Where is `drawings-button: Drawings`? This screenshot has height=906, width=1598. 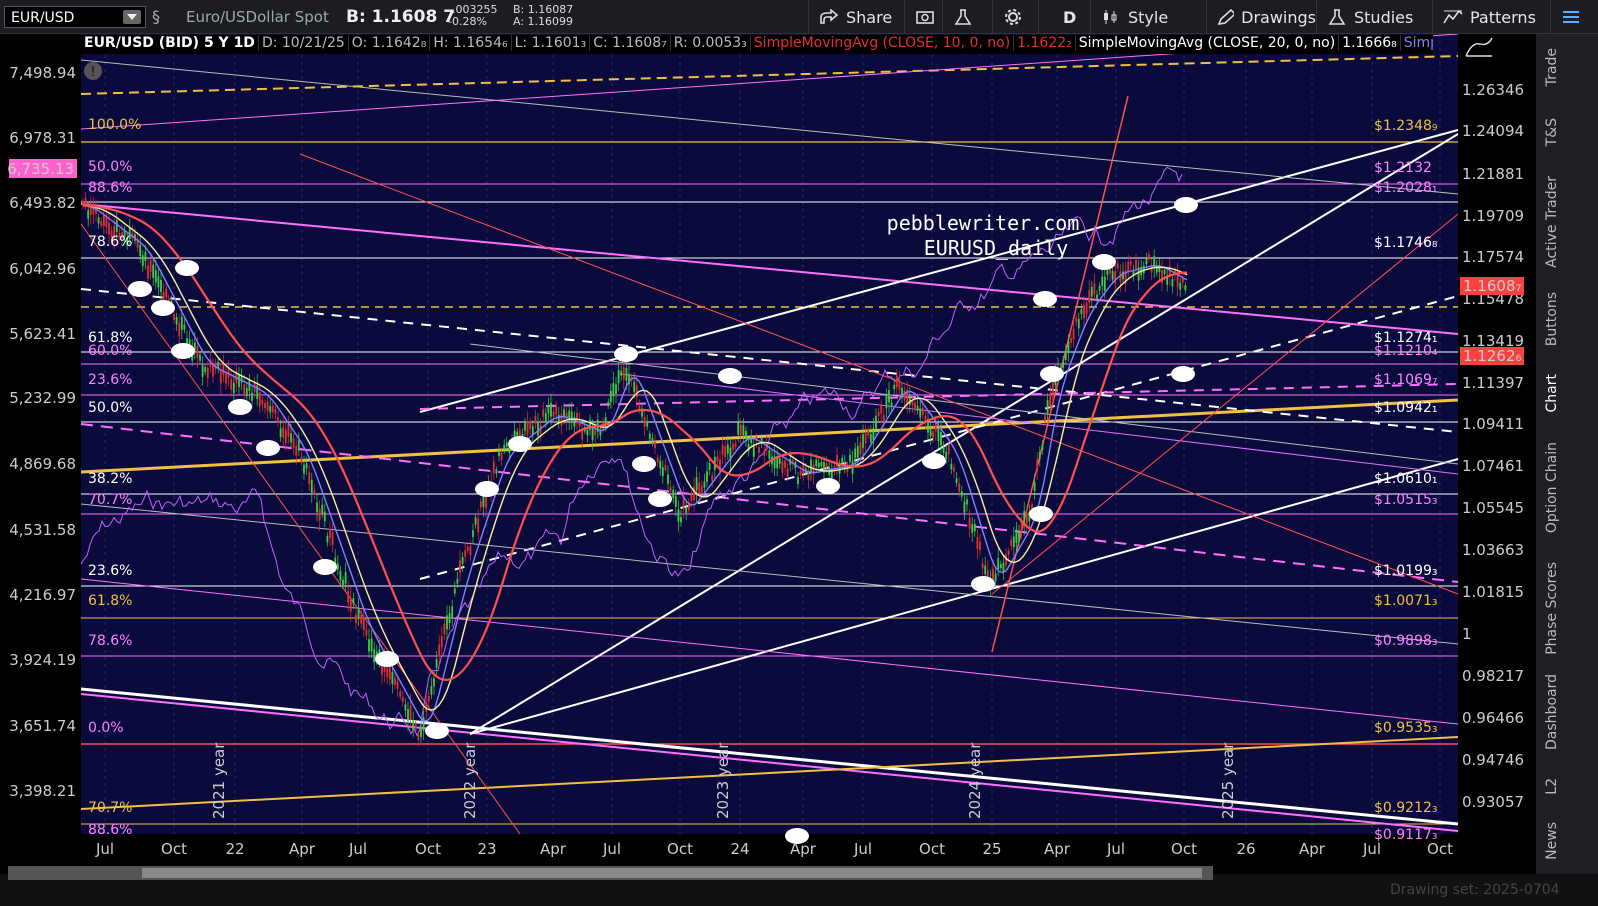 drawings-button: Drawings is located at coordinates (1261, 17).